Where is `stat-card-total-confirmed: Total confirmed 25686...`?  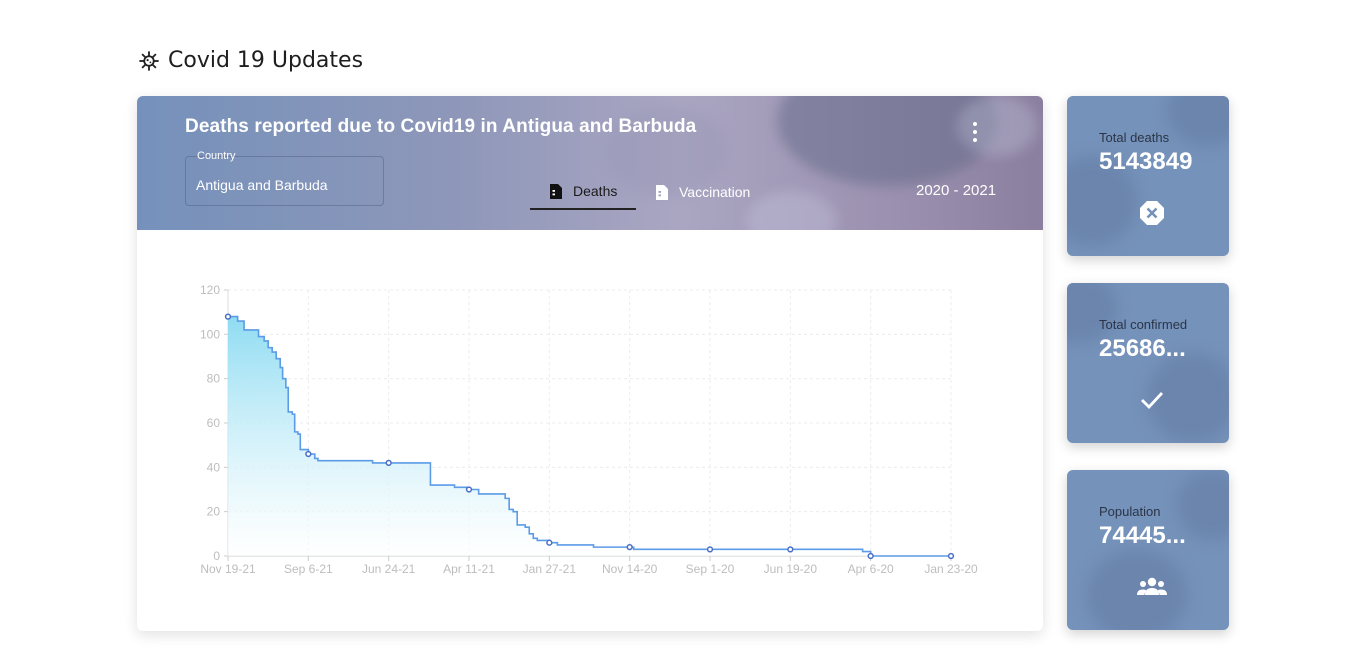 stat-card-total-confirmed: Total confirmed 25686... is located at coordinates (1148, 363).